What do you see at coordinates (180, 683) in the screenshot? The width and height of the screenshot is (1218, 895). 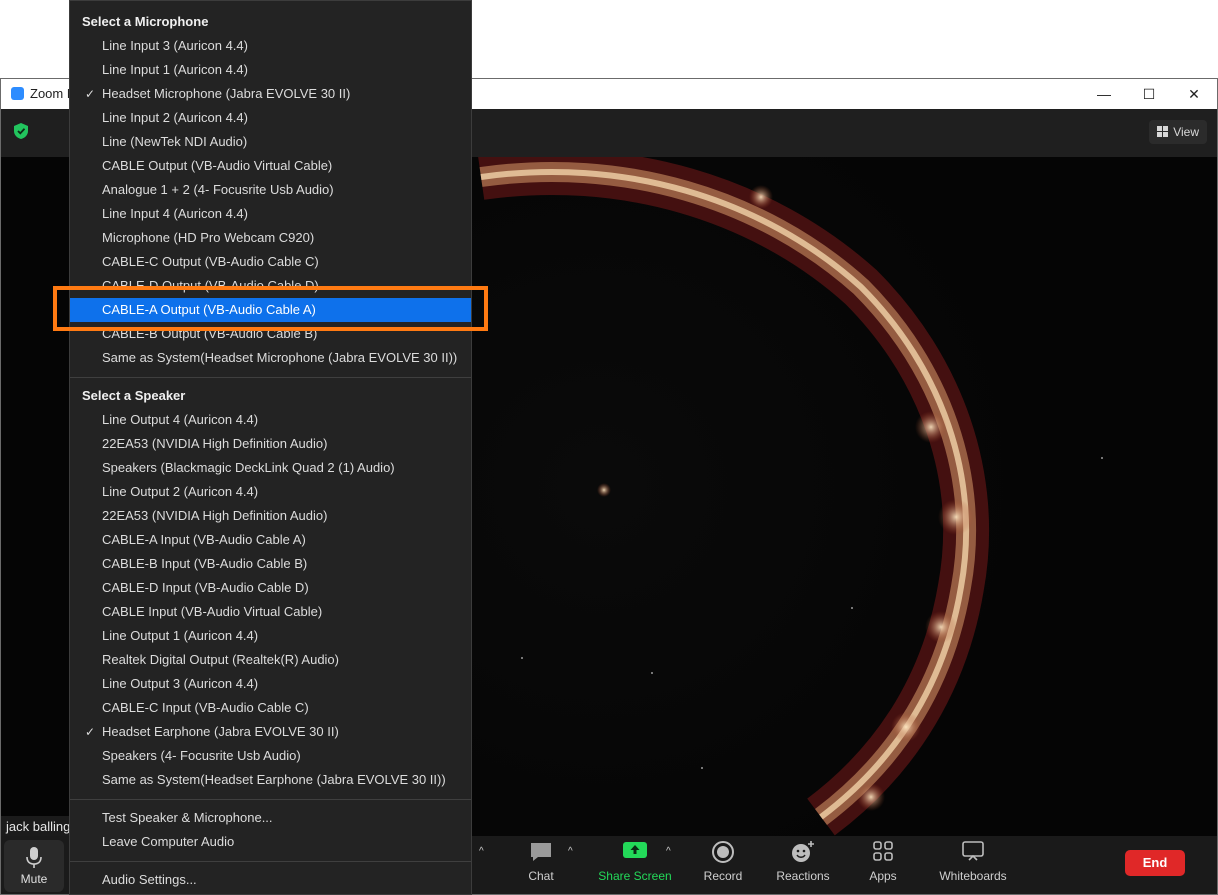 I see `option-label: Line Output 3 (Auricon 4.4)` at bounding box center [180, 683].